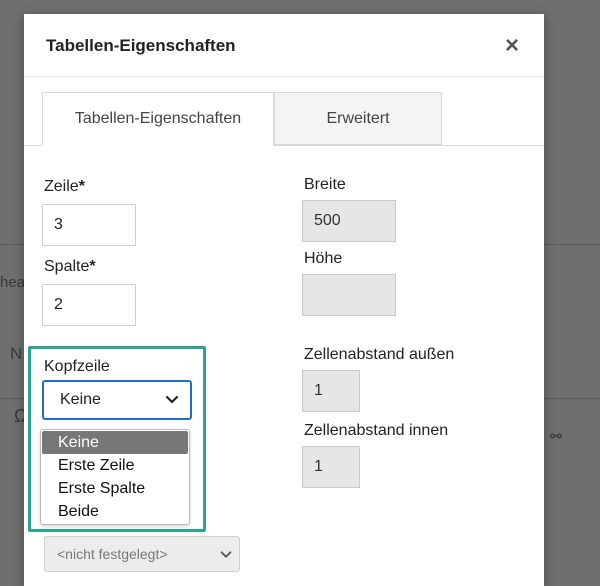 This screenshot has width=600, height=586. What do you see at coordinates (13, 282) in the screenshot?
I see `background-text: hea` at bounding box center [13, 282].